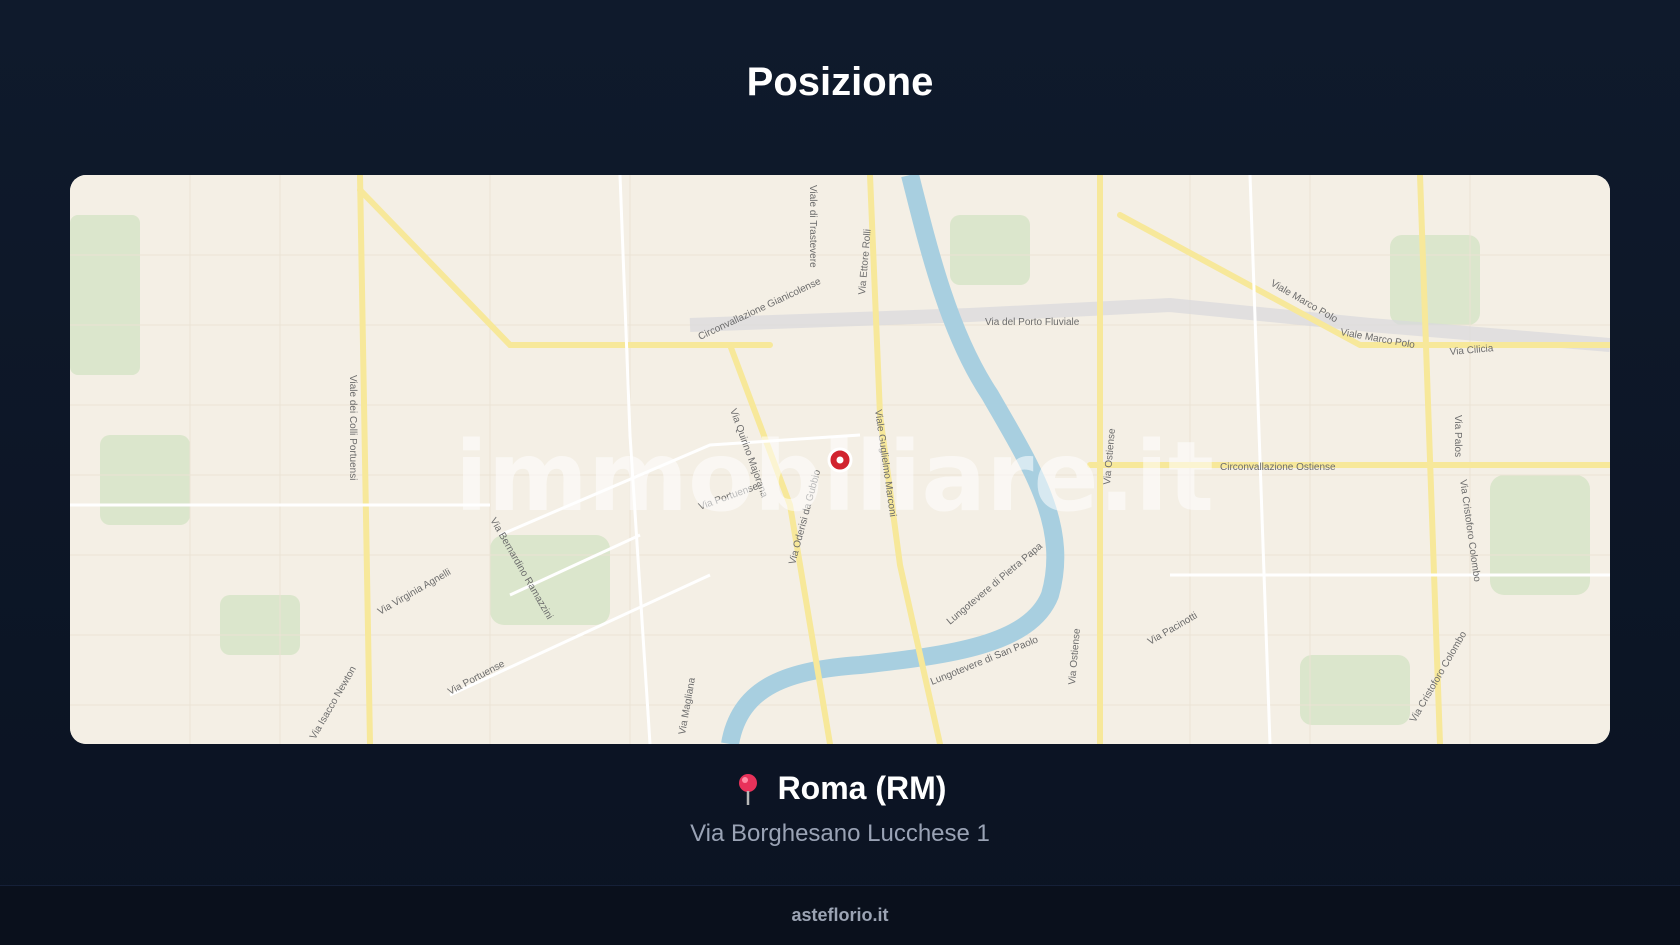 This screenshot has width=1680, height=945. I want to click on location-info: Roma (RM), so click(840, 788).